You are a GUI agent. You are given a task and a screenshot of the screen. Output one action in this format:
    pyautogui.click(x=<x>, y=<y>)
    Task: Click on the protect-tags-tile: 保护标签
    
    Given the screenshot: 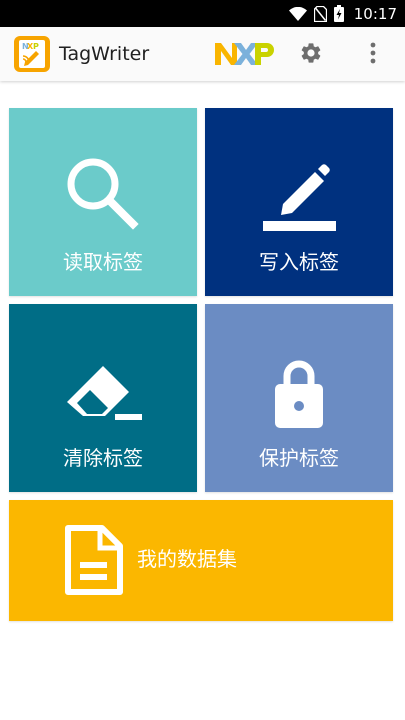 What is the action you would take?
    pyautogui.click(x=299, y=398)
    